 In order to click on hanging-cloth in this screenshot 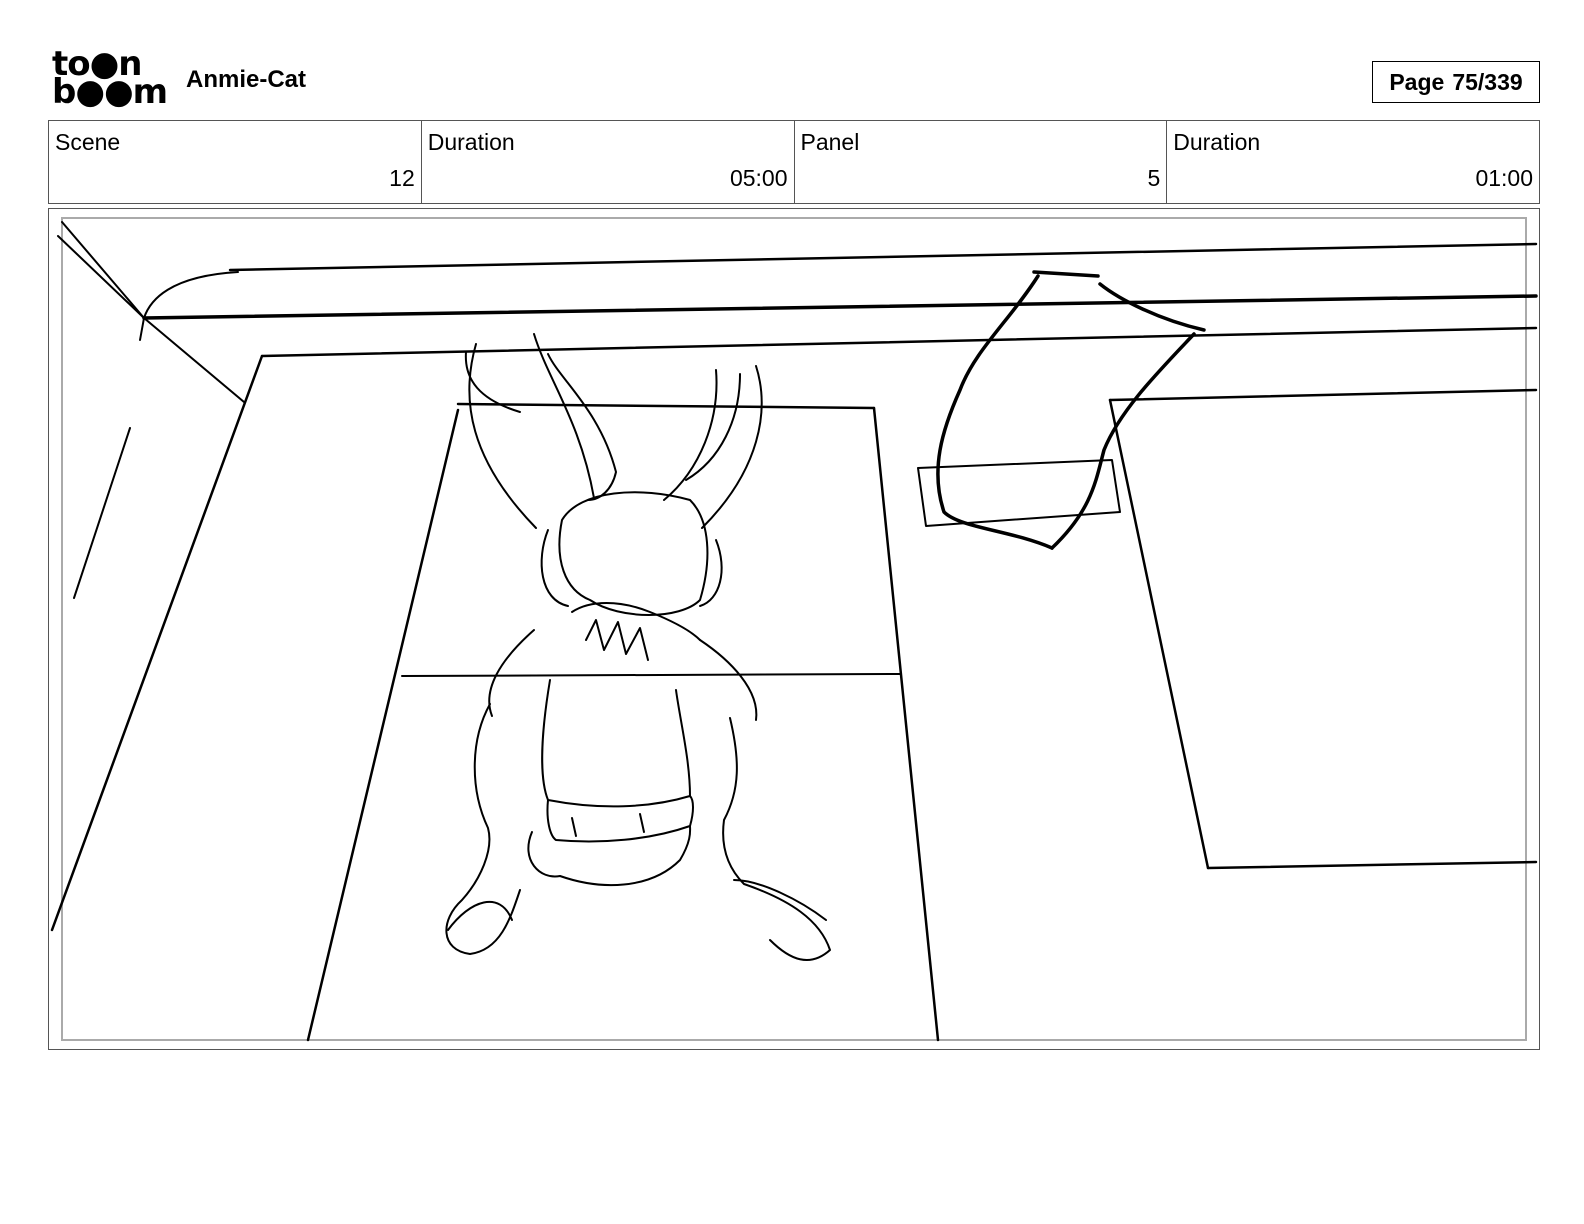, I will do `click(1071, 410)`.